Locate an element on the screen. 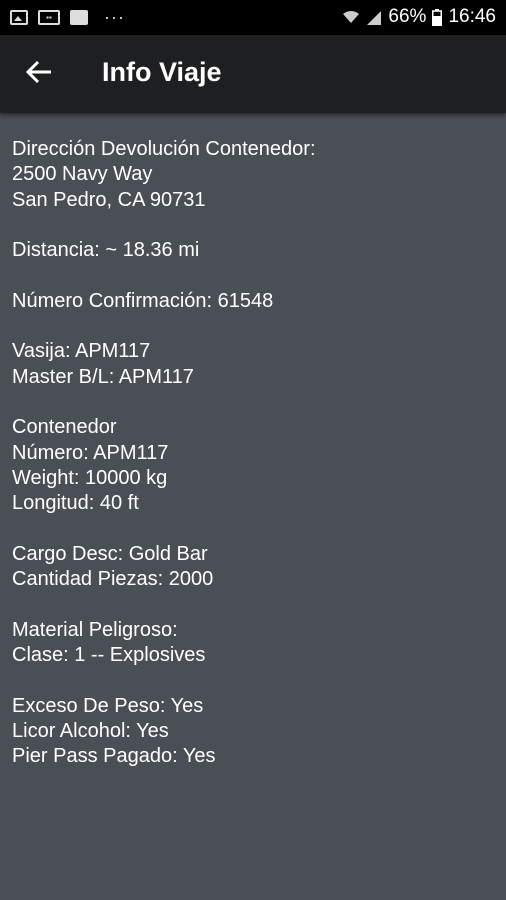  address-label: Dirección Devolución Contenedor: is located at coordinates (164, 149).